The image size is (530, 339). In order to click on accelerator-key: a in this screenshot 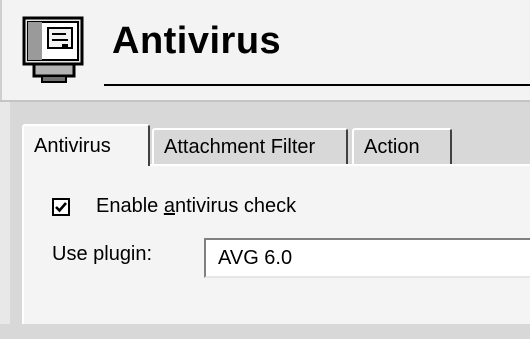, I will do `click(169, 206)`.